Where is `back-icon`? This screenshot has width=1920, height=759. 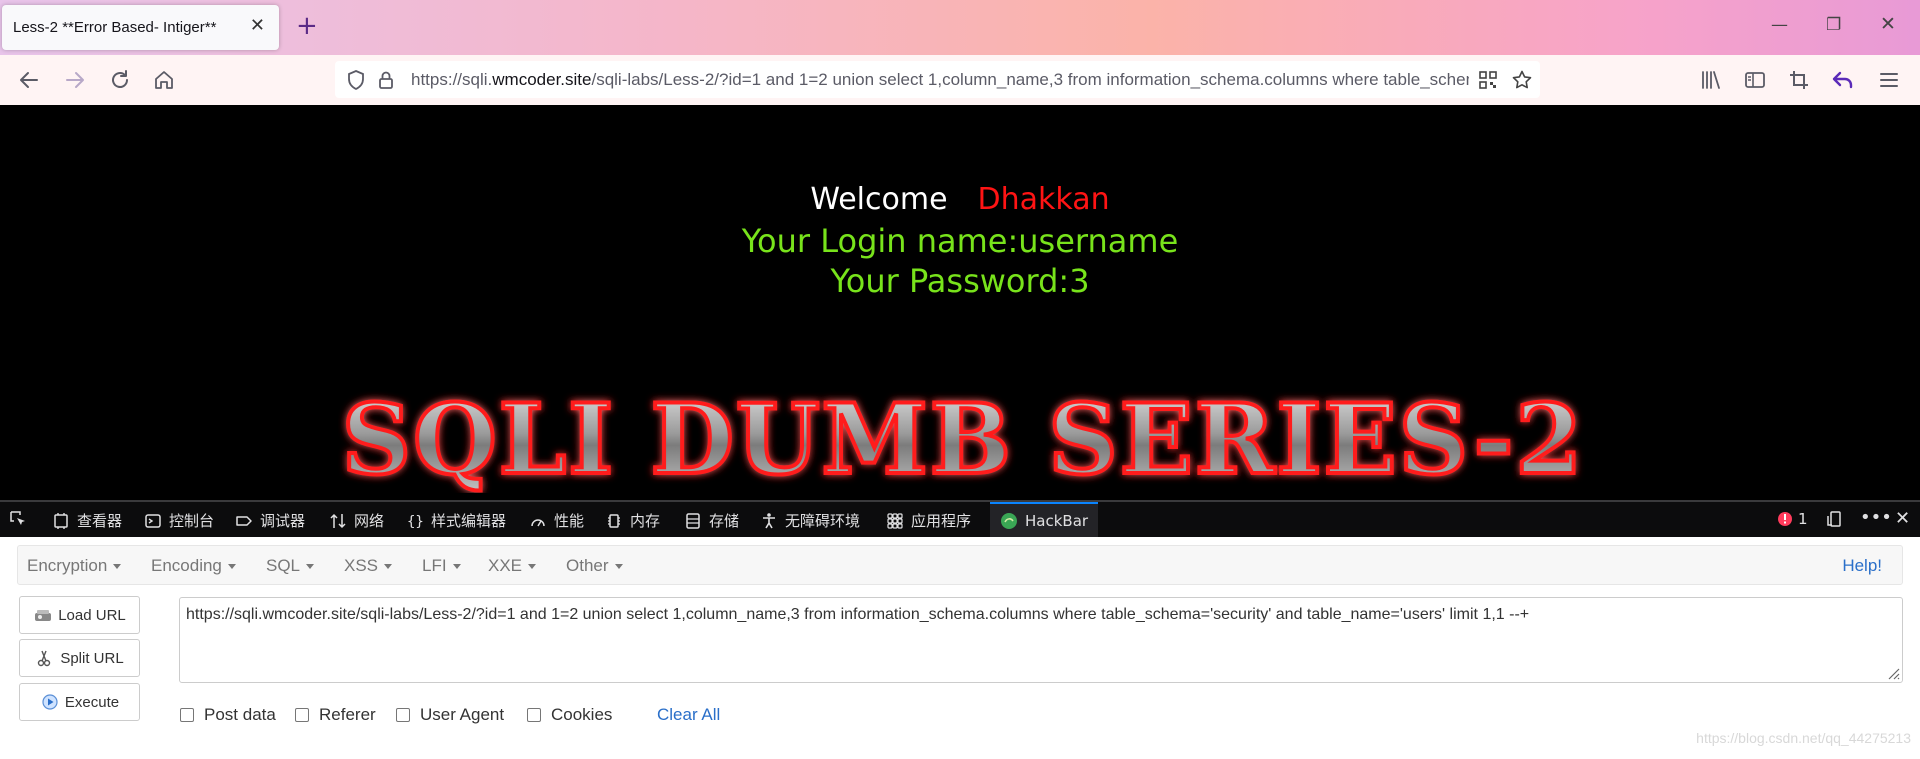 back-icon is located at coordinates (29, 80).